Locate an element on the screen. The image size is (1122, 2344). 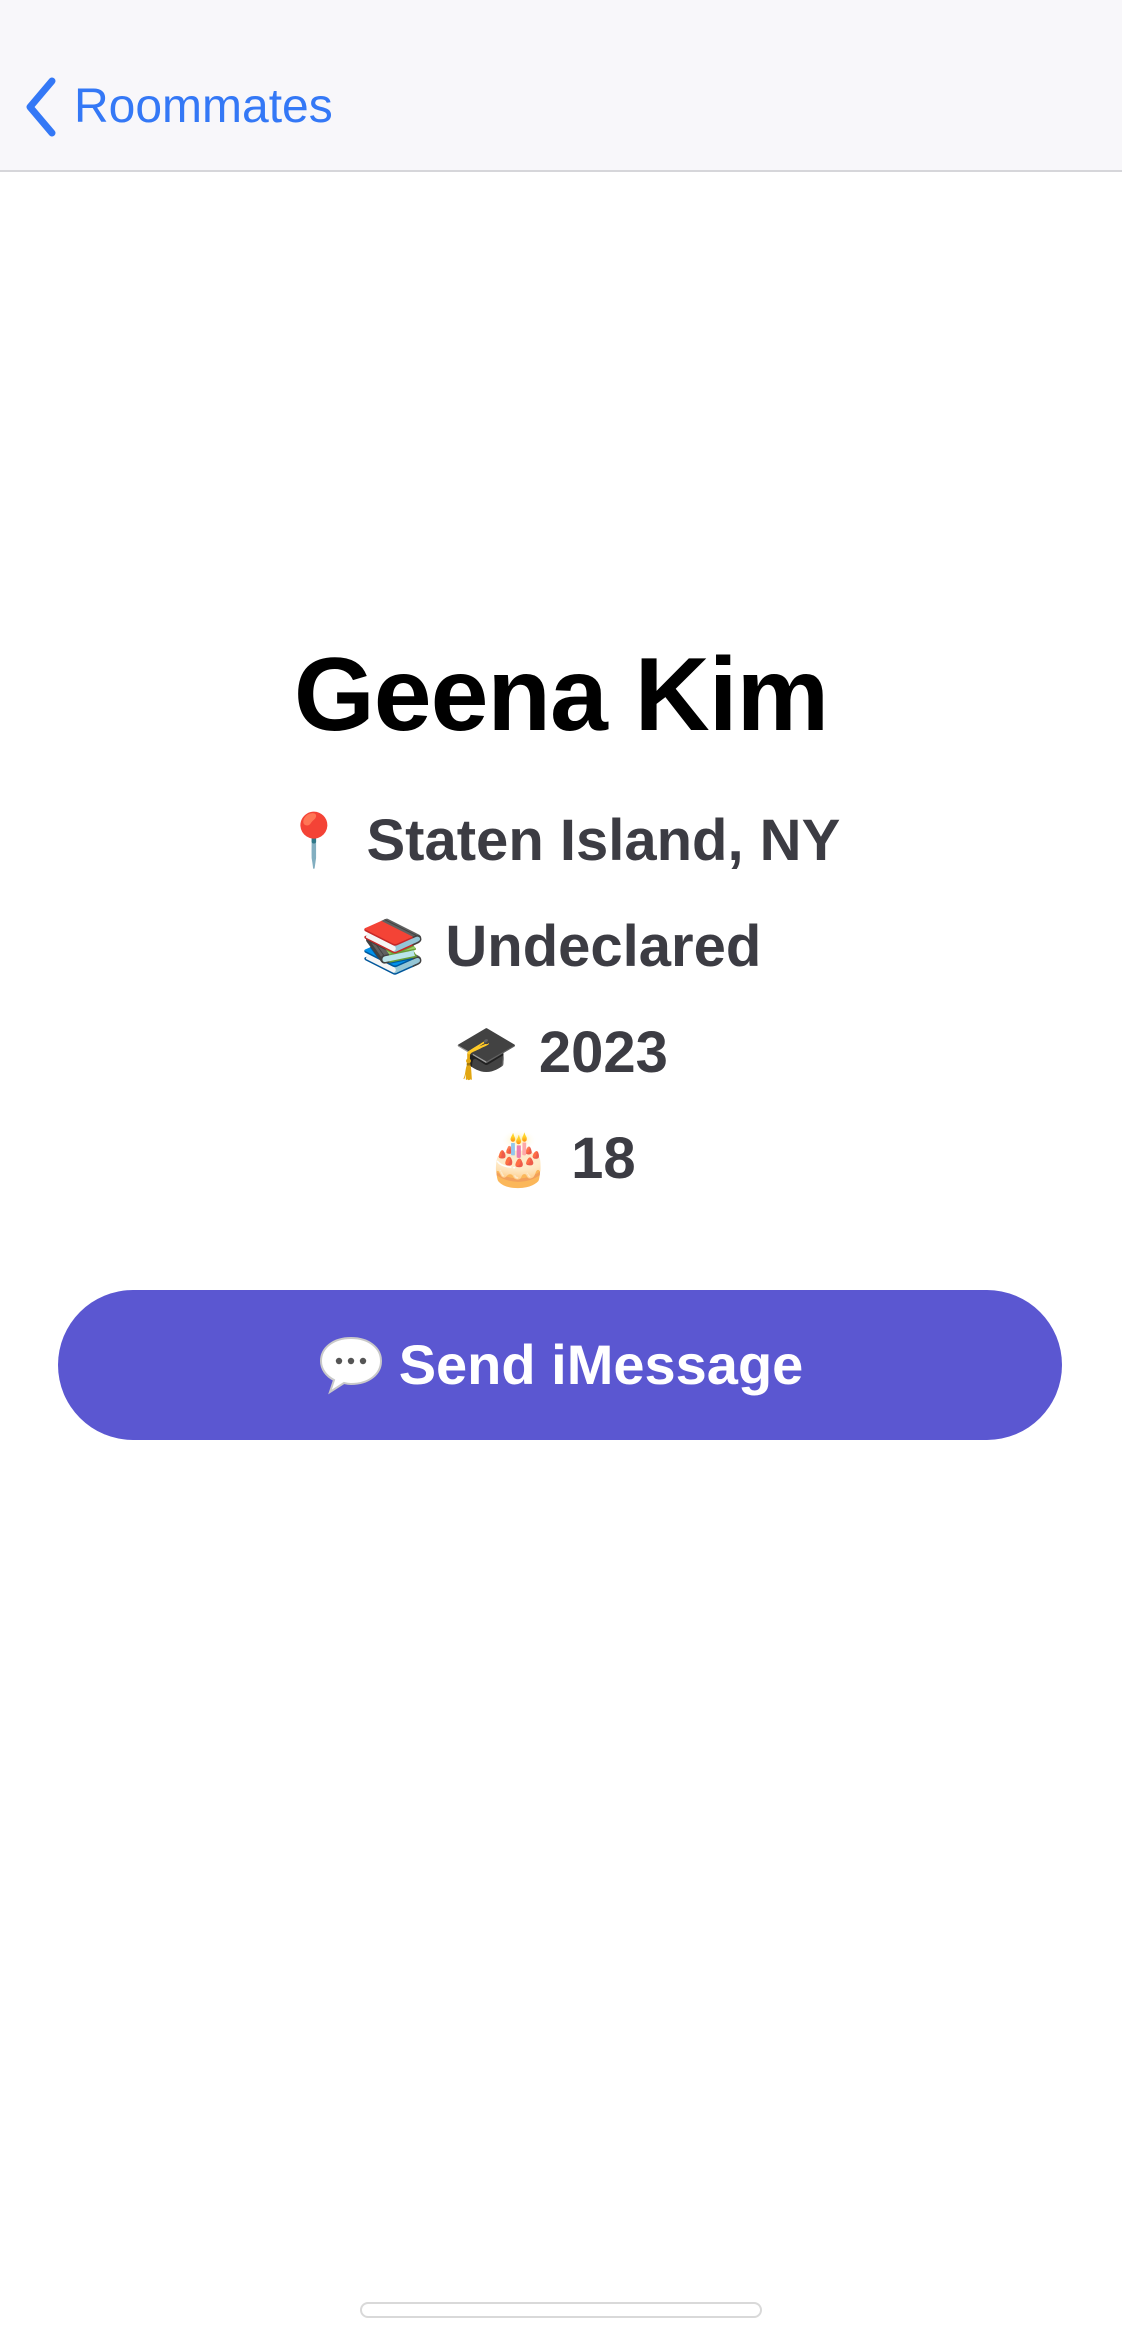
navigation-bar: Roommates is located at coordinates (561, 86).